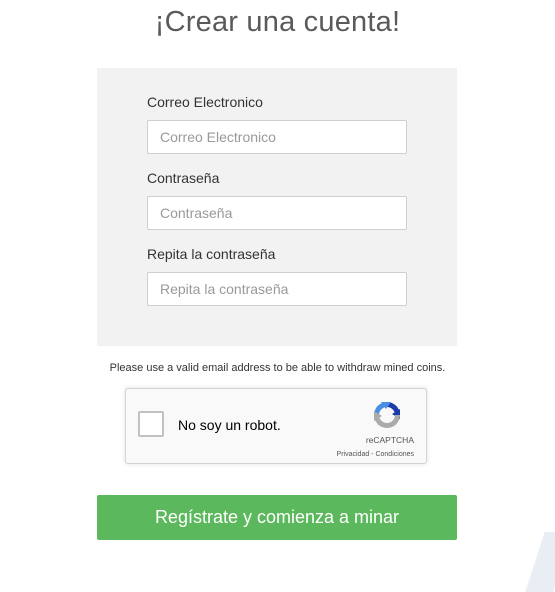 Image resolution: width=555 pixels, height=592 pixels. What do you see at coordinates (211, 254) in the screenshot?
I see `repeat-password-label: Repita la contraseña` at bounding box center [211, 254].